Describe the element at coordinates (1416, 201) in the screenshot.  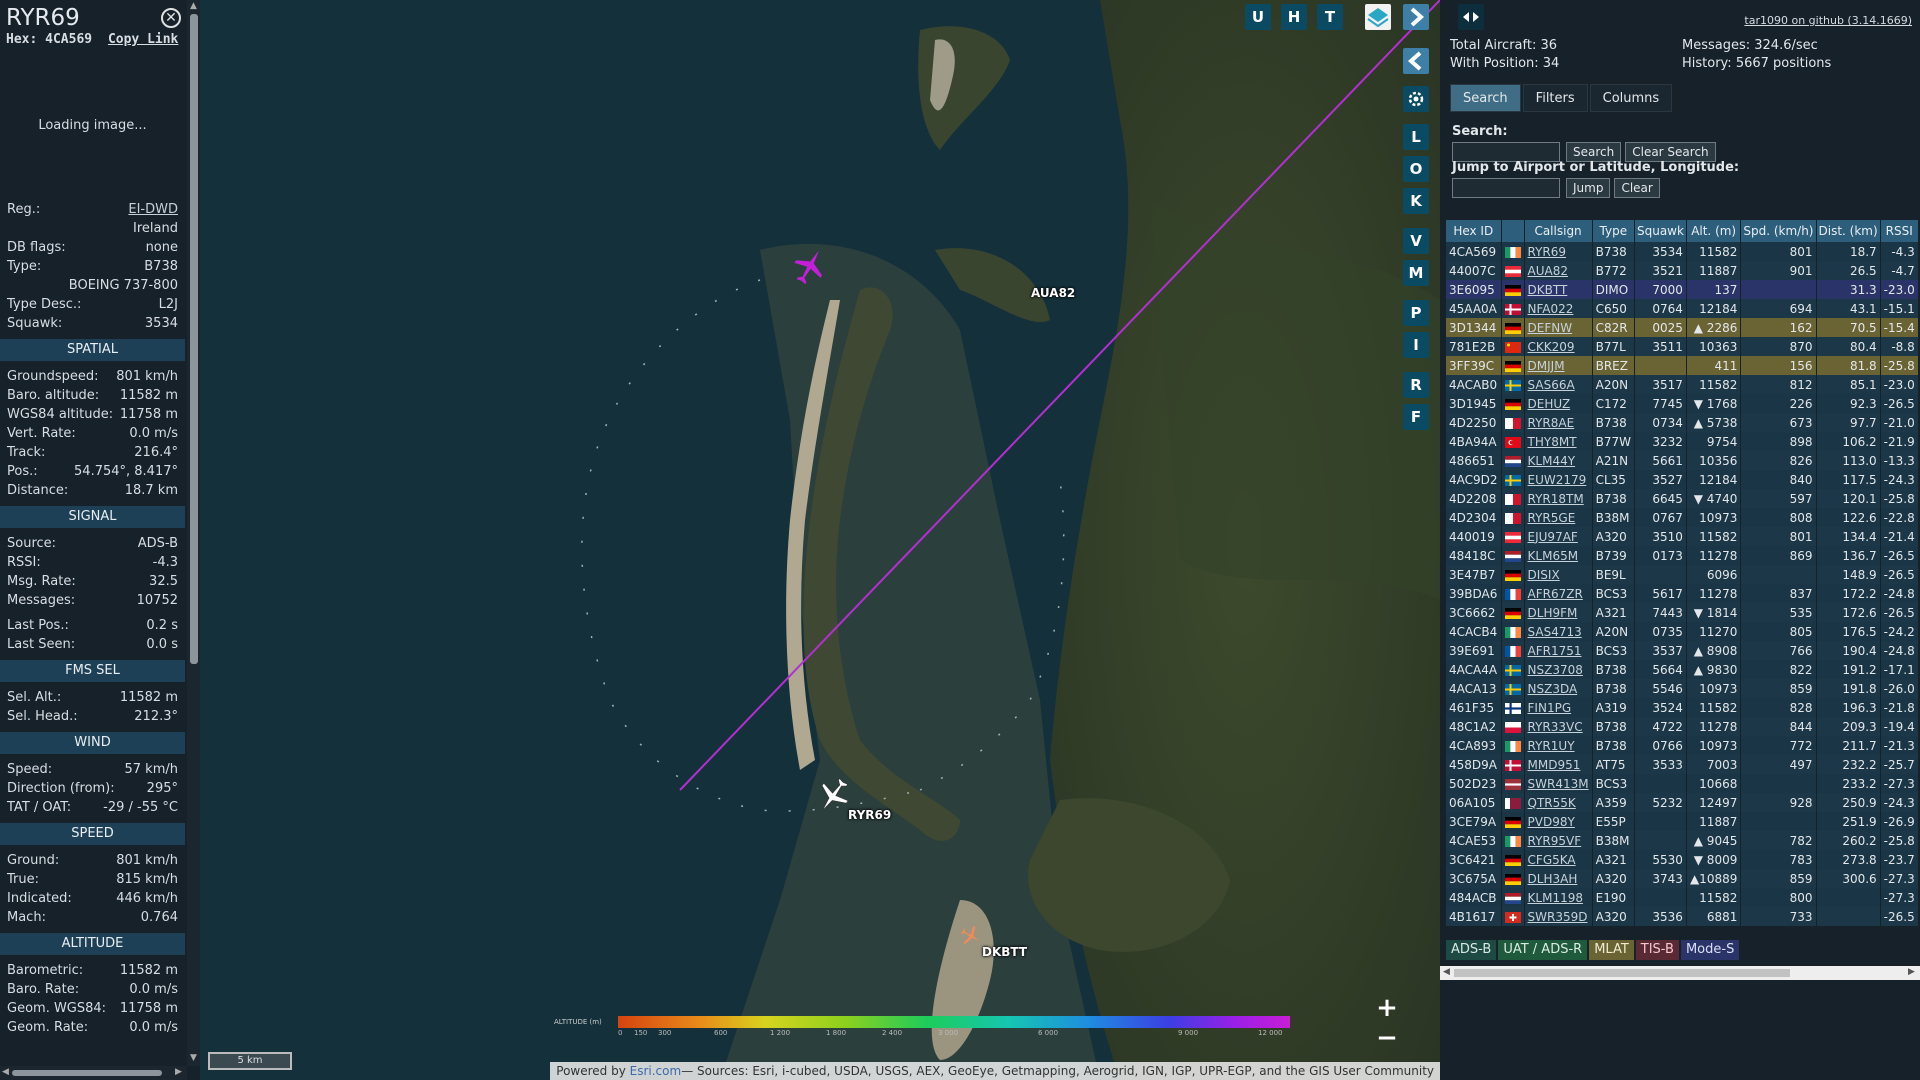
I see `toggle-k-button: K` at that location.